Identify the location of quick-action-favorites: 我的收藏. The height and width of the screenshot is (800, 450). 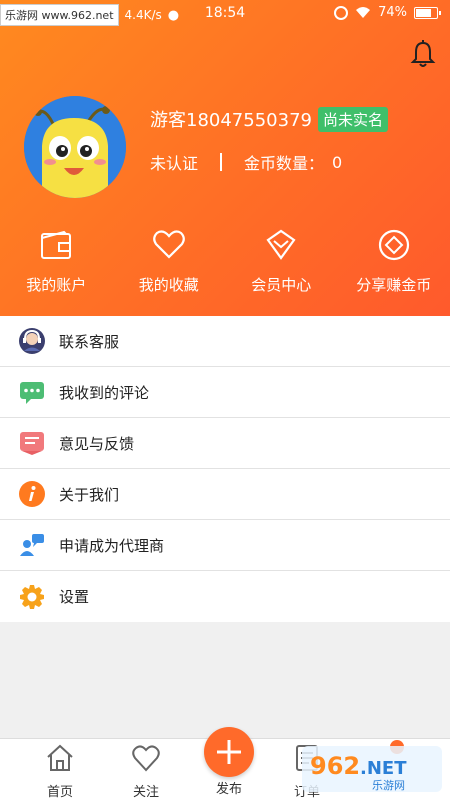
(169, 266).